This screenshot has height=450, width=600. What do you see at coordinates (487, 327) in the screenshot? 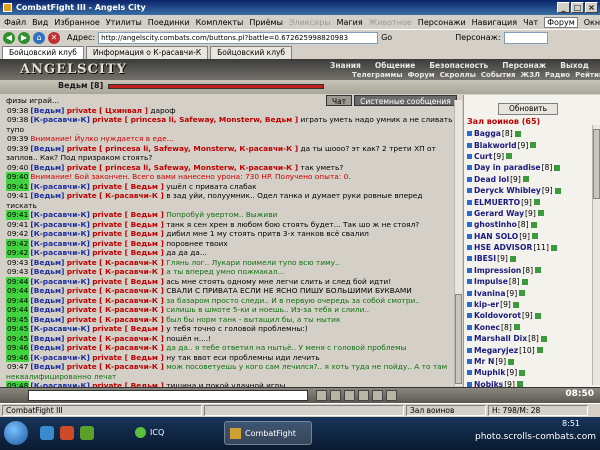
I see `player-name: Konec` at bounding box center [487, 327].